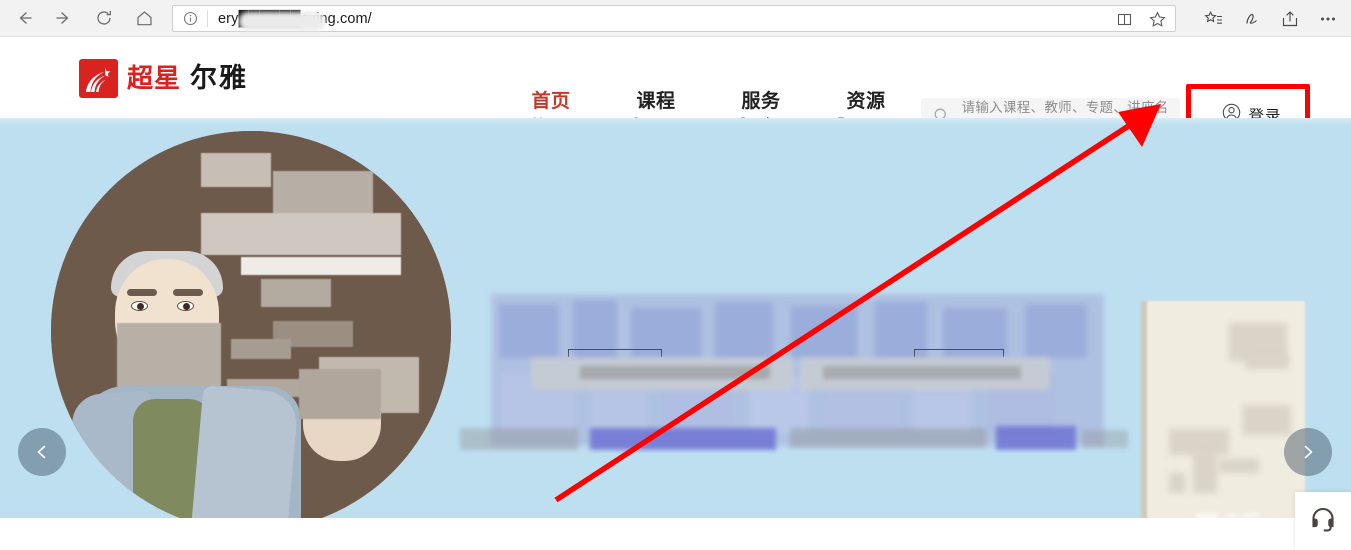 This screenshot has width=1351, height=550. Describe the element at coordinates (219, 78) in the screenshot. I see `logo-brand-cn2: 尔雅` at that location.